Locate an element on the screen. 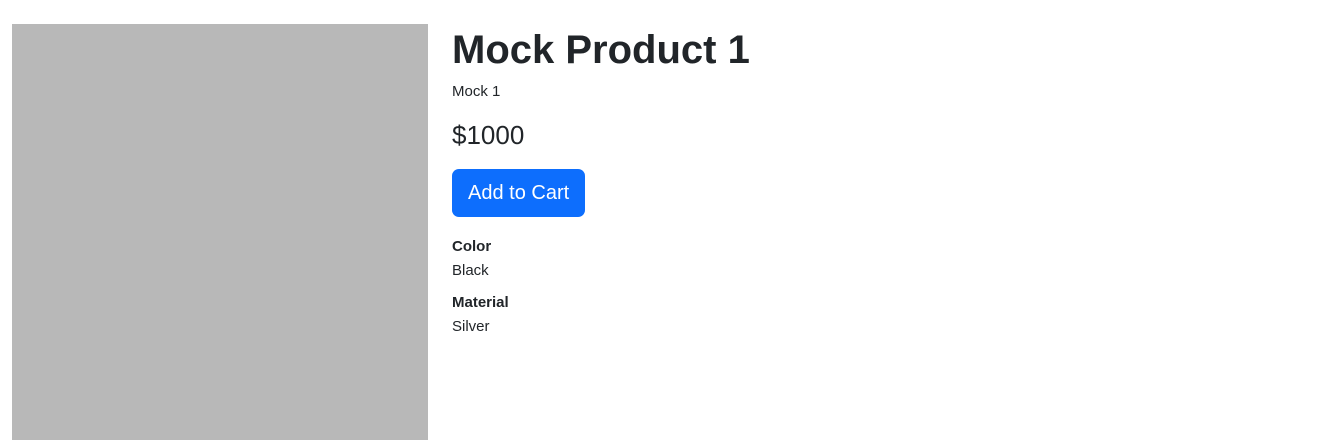  attribute-label: Color is located at coordinates (472, 246).